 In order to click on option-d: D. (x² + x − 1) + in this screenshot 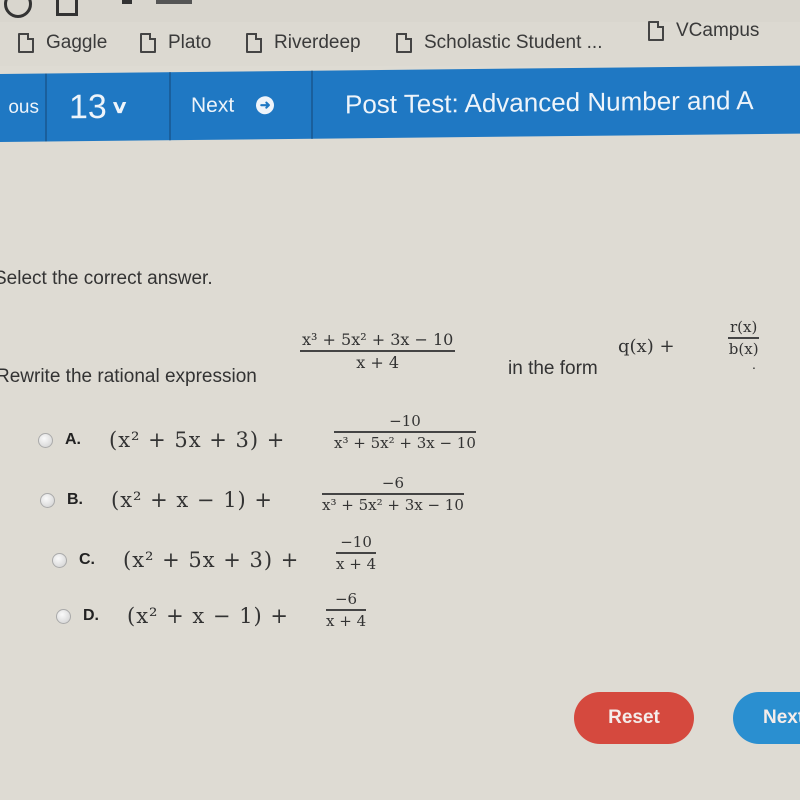, I will do `click(172, 616)`.